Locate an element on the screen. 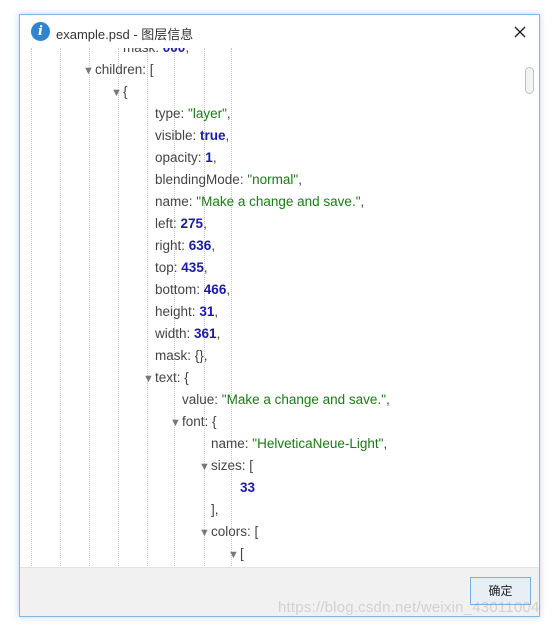 This screenshot has height=632, width=560. scrollbar-thumb is located at coordinates (529, 80).